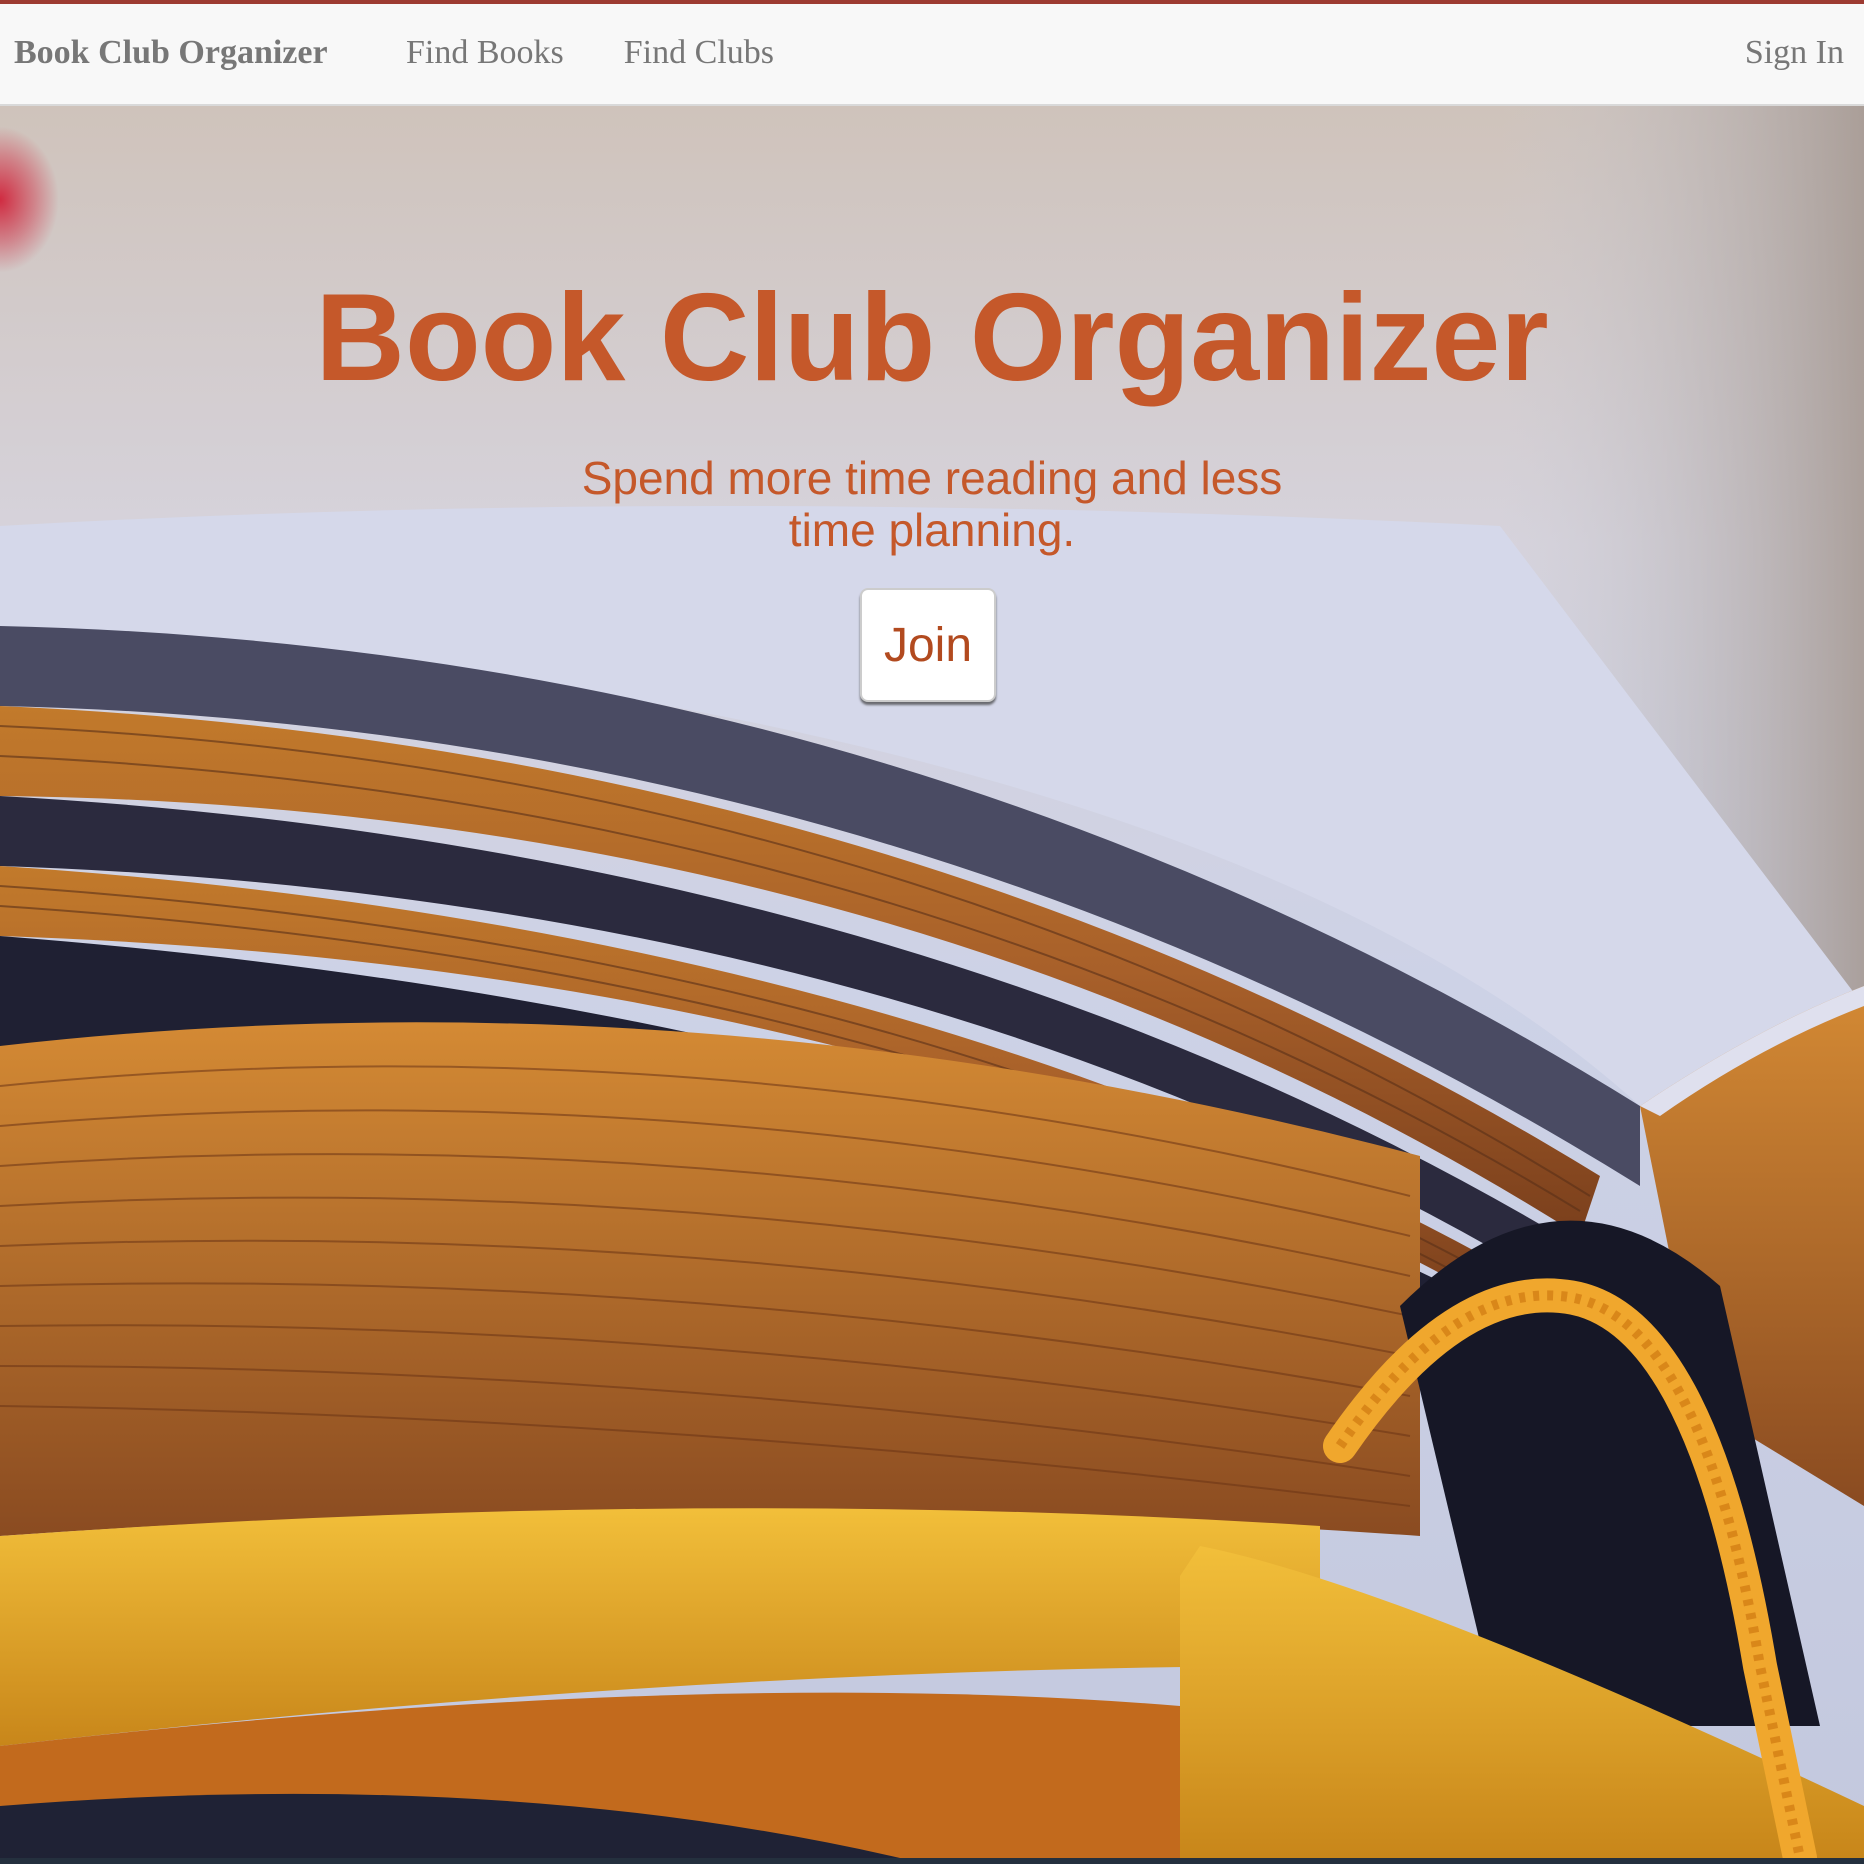  What do you see at coordinates (932, 1861) in the screenshot?
I see `bottom-edge` at bounding box center [932, 1861].